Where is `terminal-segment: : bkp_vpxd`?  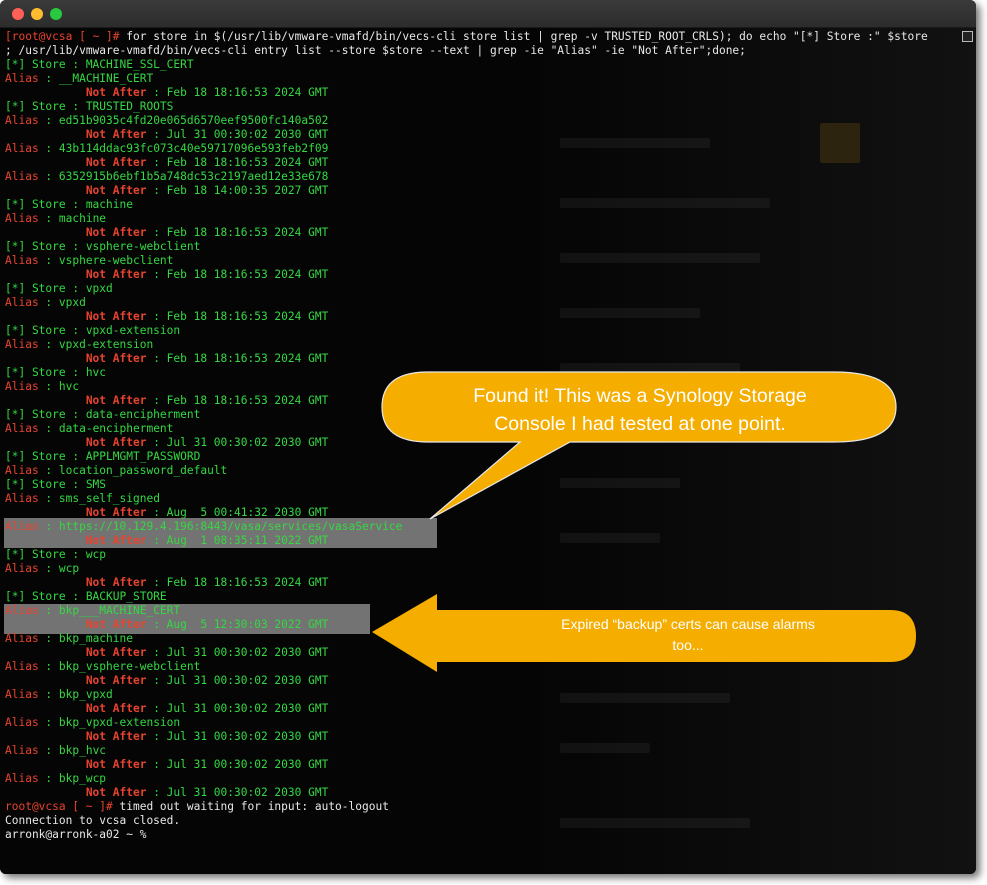 terminal-segment: : bkp_vpxd is located at coordinates (75, 694).